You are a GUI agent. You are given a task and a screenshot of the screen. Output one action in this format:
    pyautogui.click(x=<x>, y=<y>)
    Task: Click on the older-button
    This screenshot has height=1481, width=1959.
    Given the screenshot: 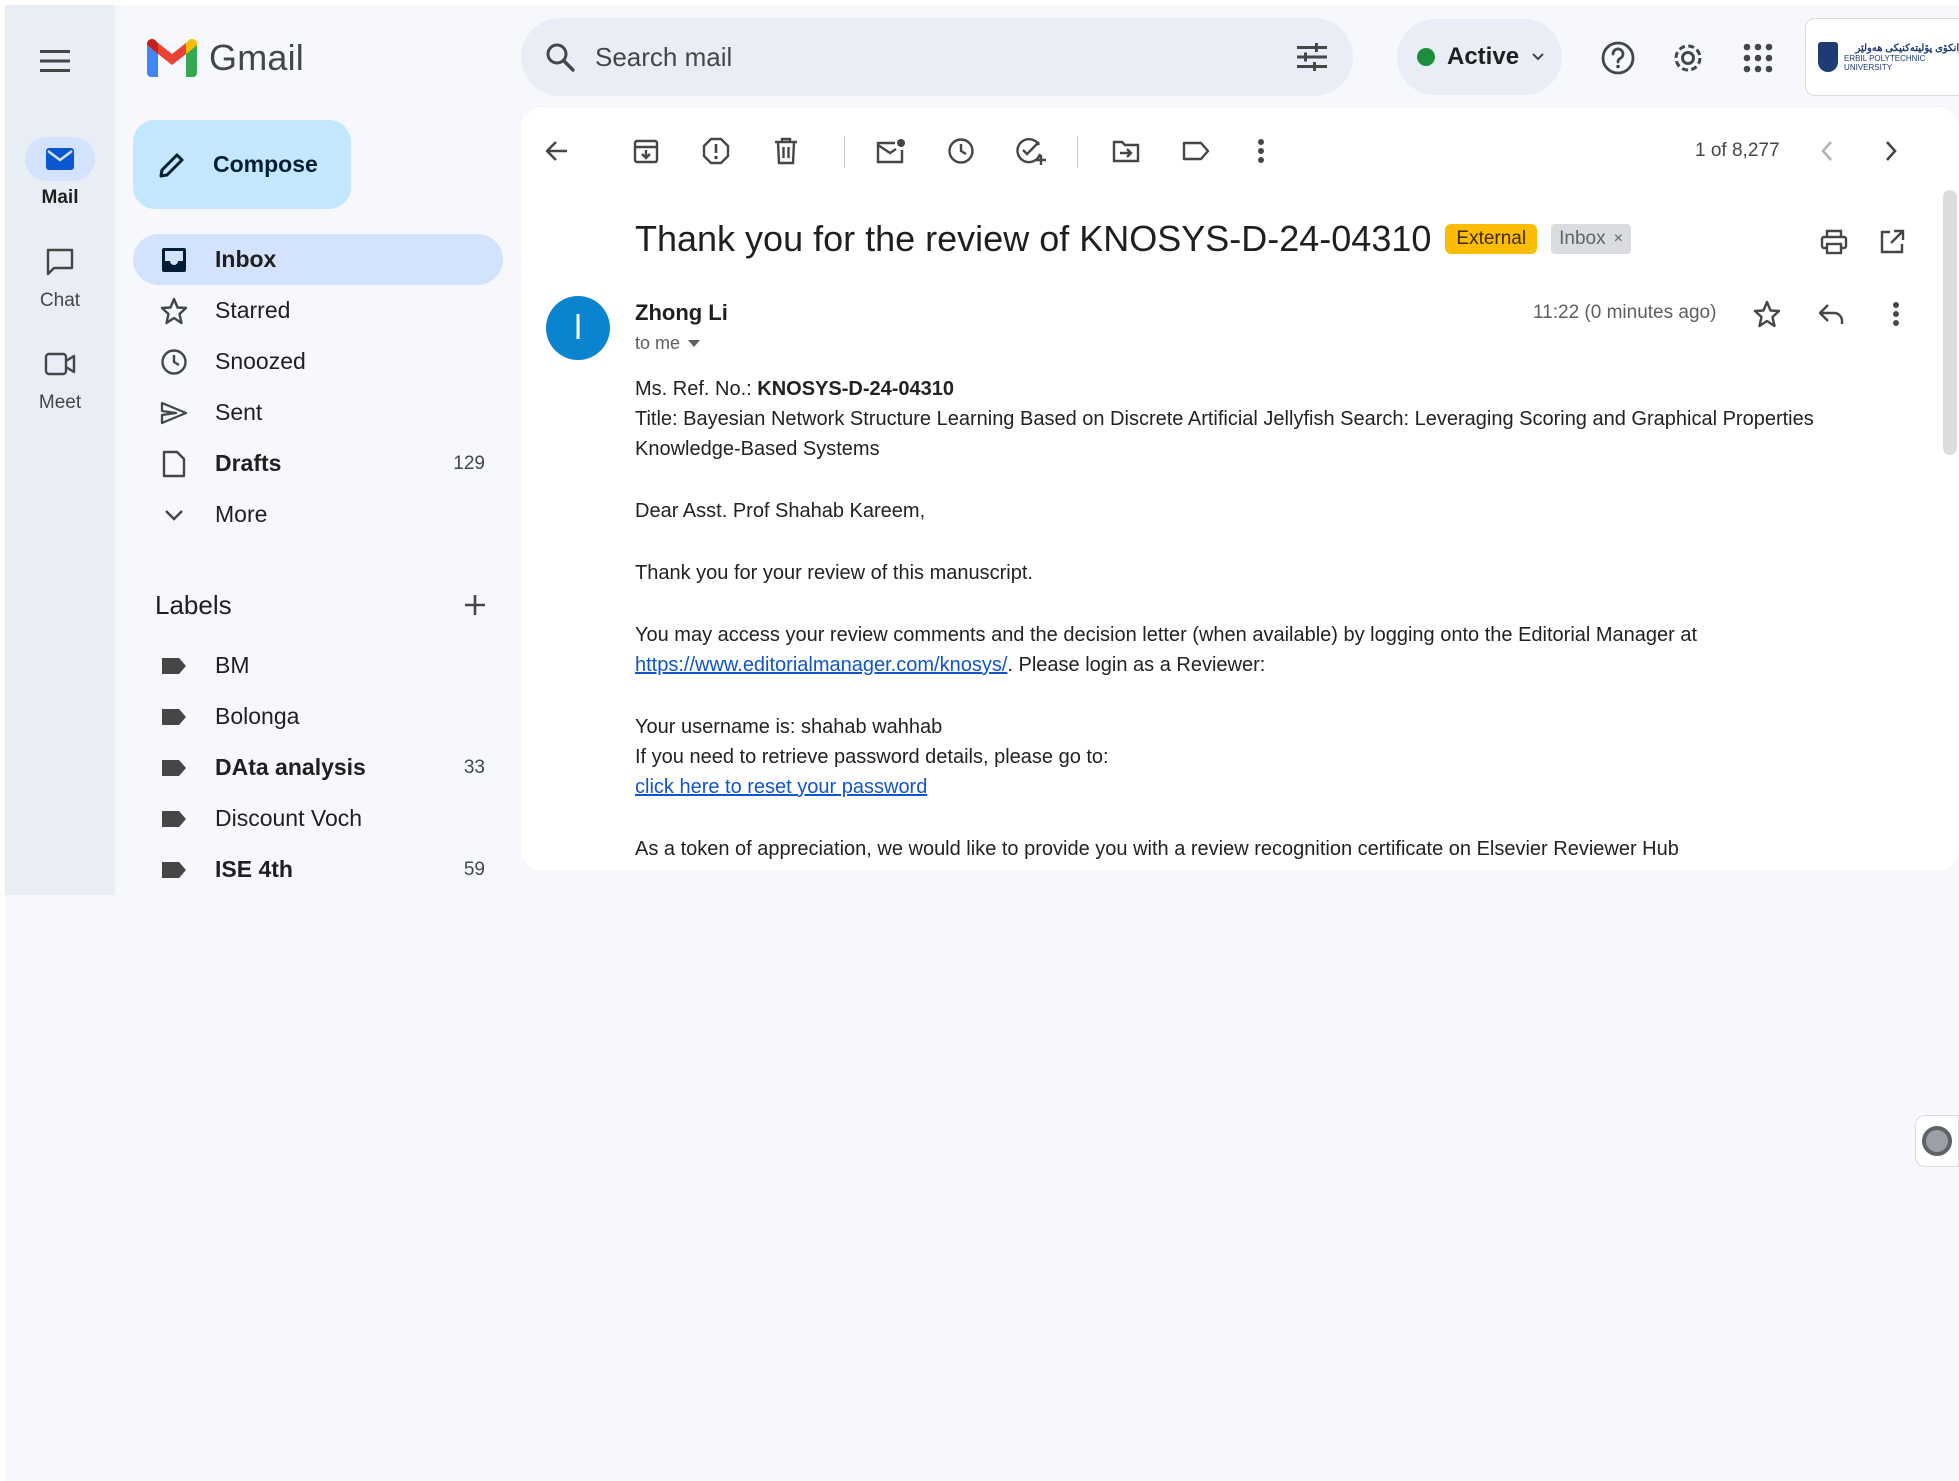 What is the action you would take?
    pyautogui.click(x=1891, y=151)
    